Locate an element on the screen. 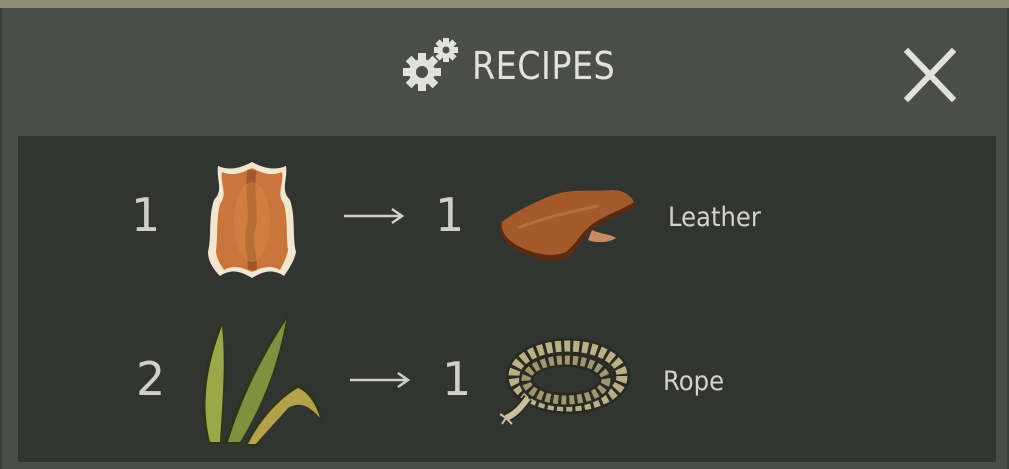 The width and height of the screenshot is (1009, 469). leather-icon is located at coordinates (567, 225).